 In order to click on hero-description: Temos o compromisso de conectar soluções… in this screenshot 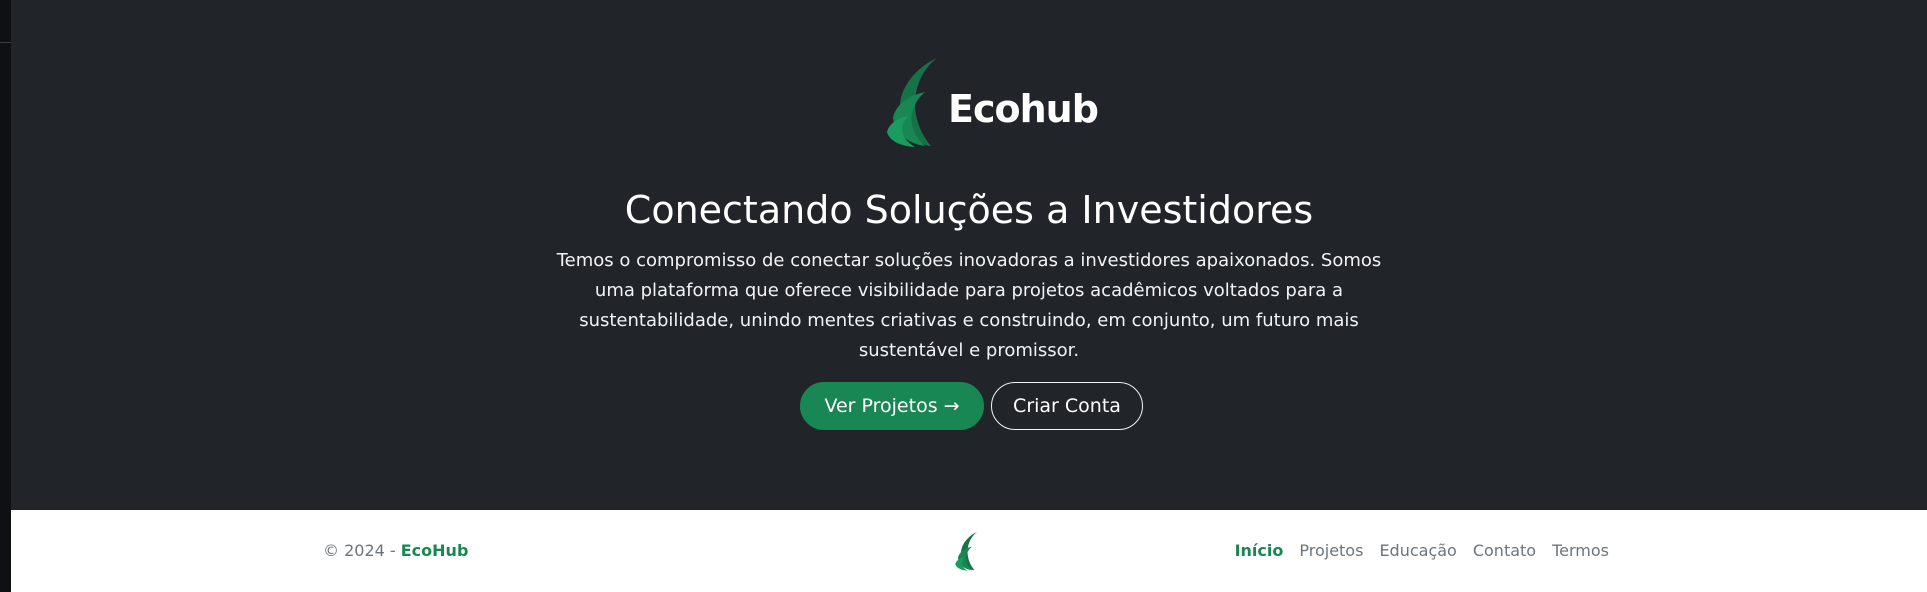, I will do `click(969, 305)`.